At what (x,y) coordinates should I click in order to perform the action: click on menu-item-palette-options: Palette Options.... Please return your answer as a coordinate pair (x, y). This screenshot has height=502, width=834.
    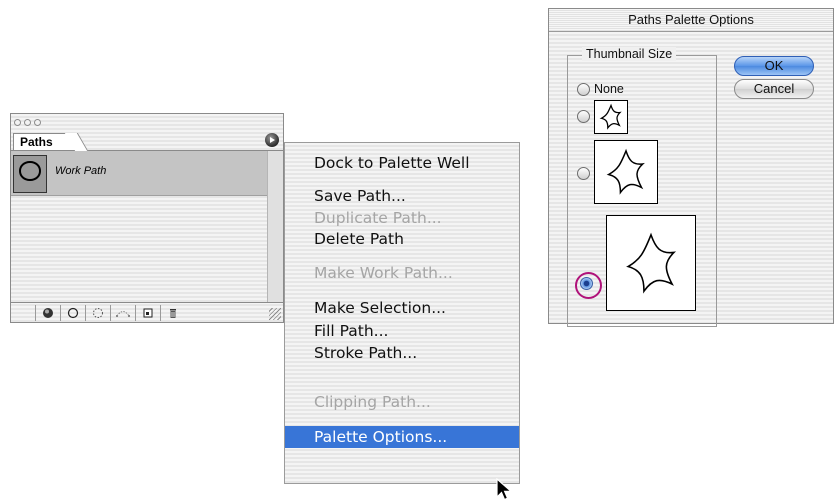
    Looking at the image, I should click on (402, 437).